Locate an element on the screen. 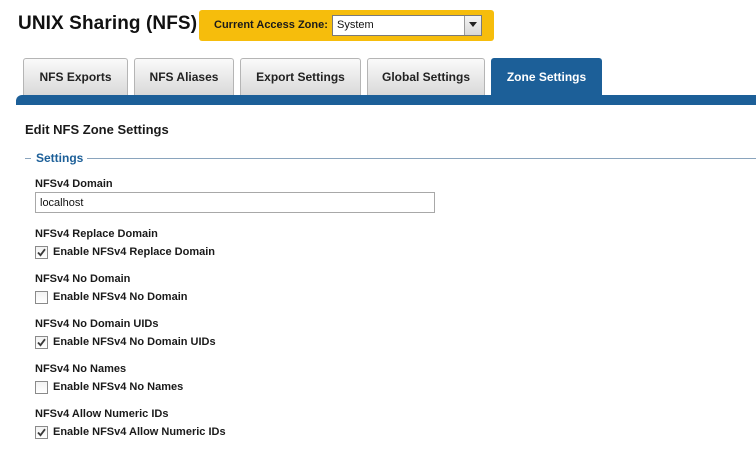  no-domain-uids-checkbox is located at coordinates (41, 342).